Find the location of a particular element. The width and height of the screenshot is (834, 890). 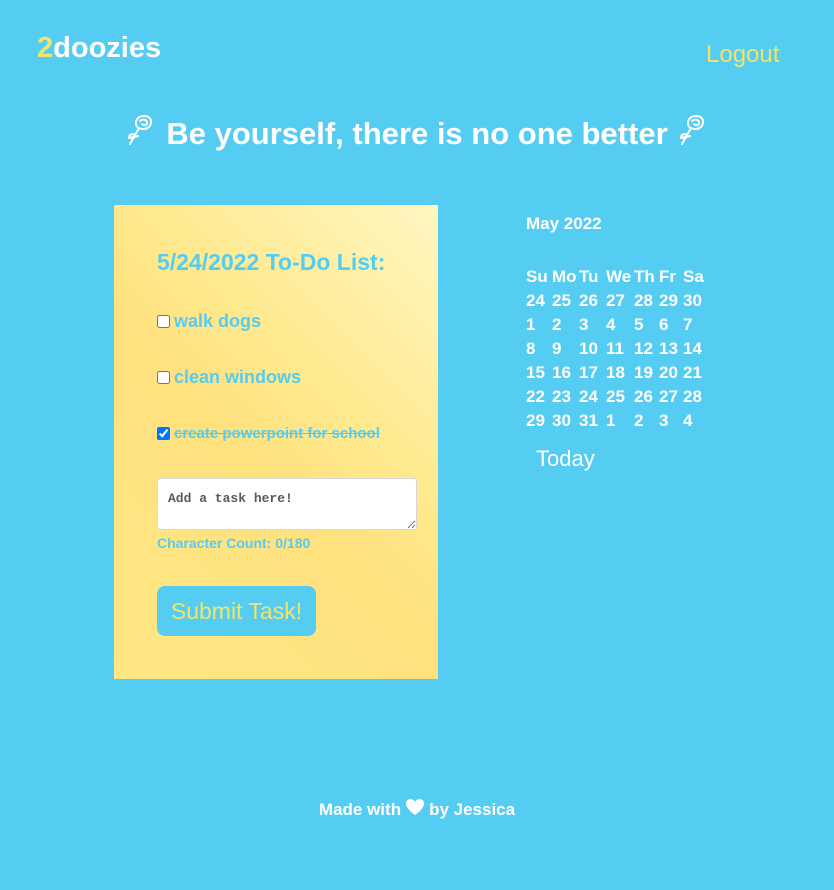

calendar-day: 20 is located at coordinates (671, 373).